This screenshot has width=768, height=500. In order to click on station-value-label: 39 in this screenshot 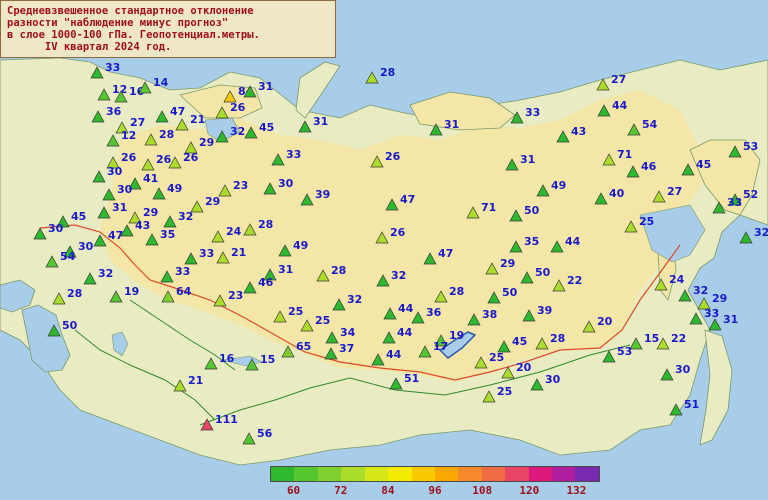, I will do `click(544, 310)`.